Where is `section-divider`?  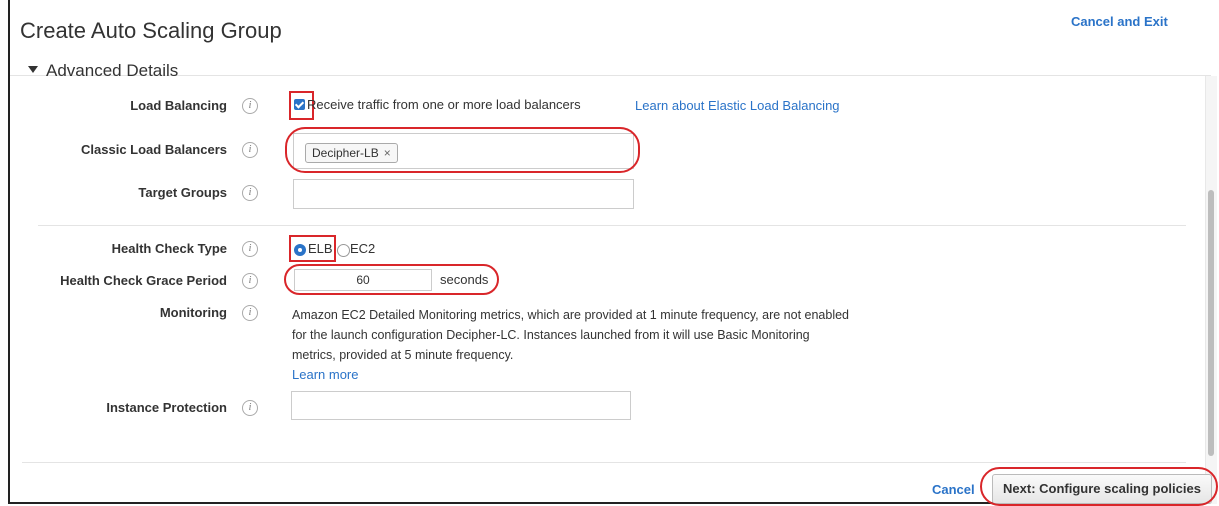
section-divider is located at coordinates (612, 225).